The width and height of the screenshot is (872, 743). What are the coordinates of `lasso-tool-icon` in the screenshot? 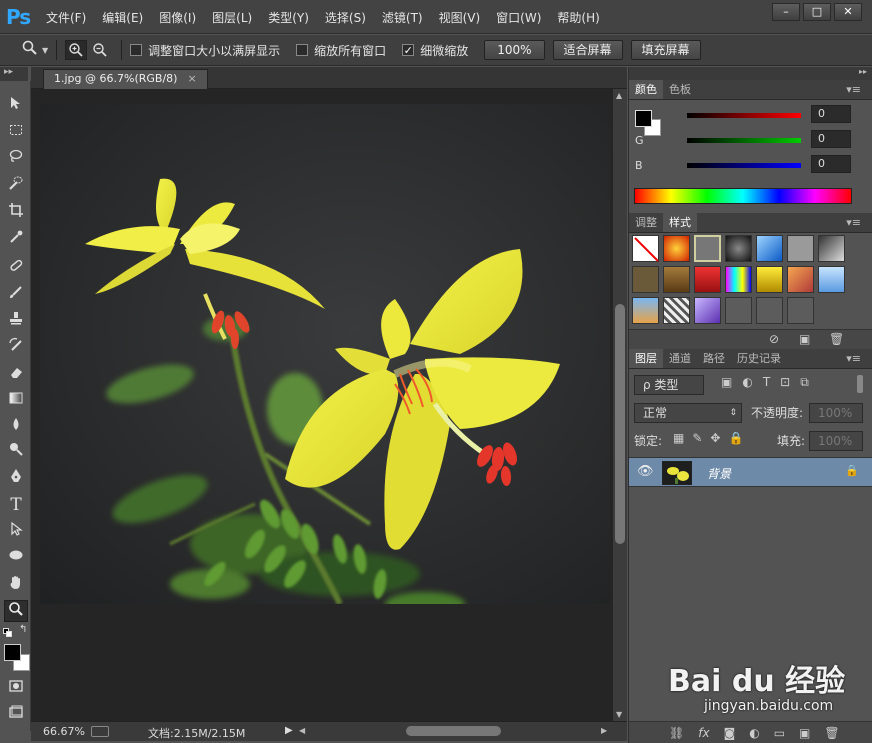 It's located at (16, 159).